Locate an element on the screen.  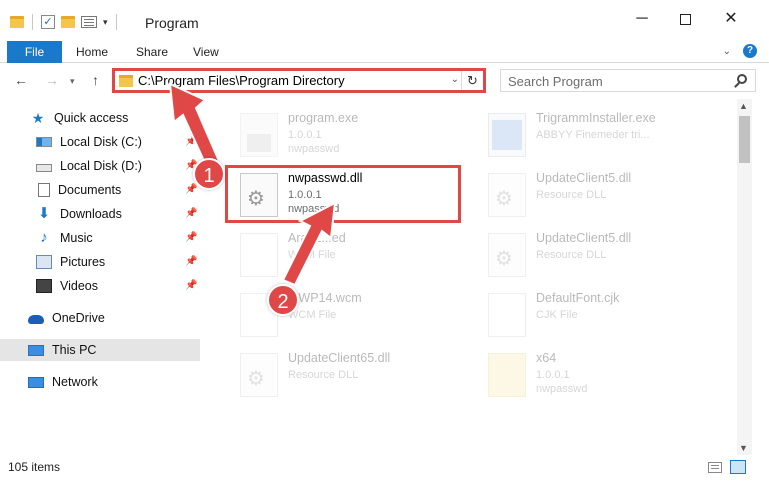
sidebar-item-label: Local Disk (D:) is located at coordinates (101, 166).